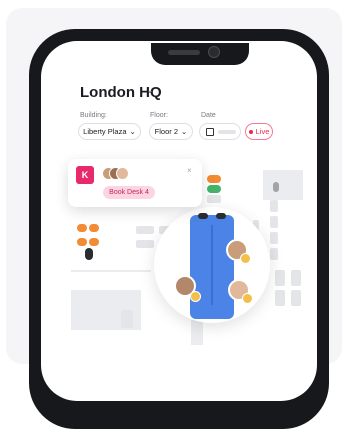 The width and height of the screenshot is (348, 429). Describe the element at coordinates (210, 131) in the screenshot. I see `calendar-icon` at that location.